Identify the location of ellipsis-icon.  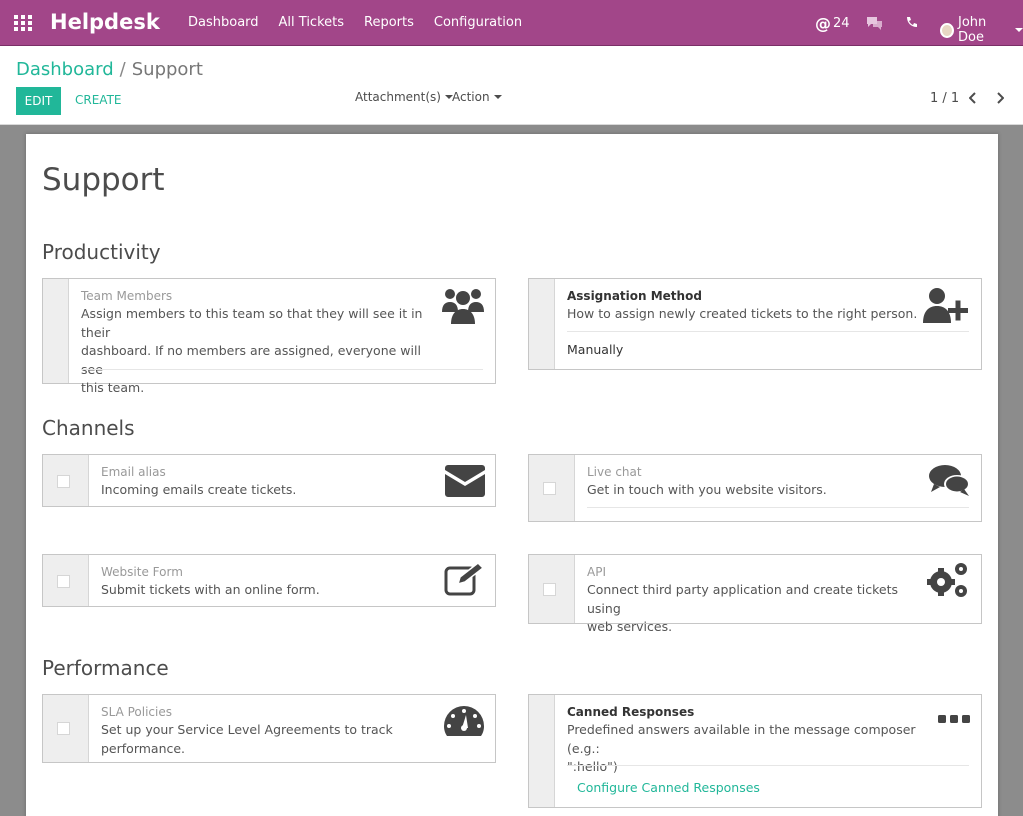
(954, 720).